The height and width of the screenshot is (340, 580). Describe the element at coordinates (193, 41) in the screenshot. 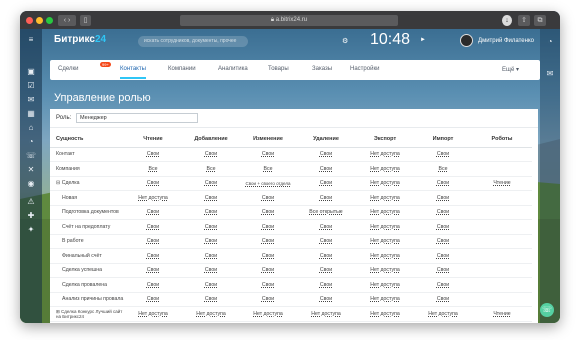

I see `global-search-input: искать сотрудников, документы, прочее` at that location.